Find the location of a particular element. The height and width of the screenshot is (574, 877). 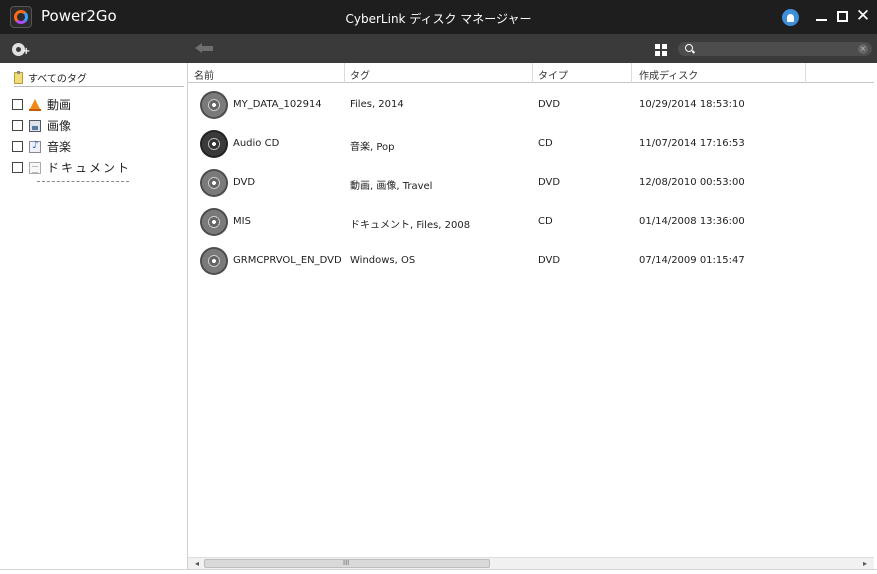

row-name: MY_DATA_102914 is located at coordinates (277, 104).